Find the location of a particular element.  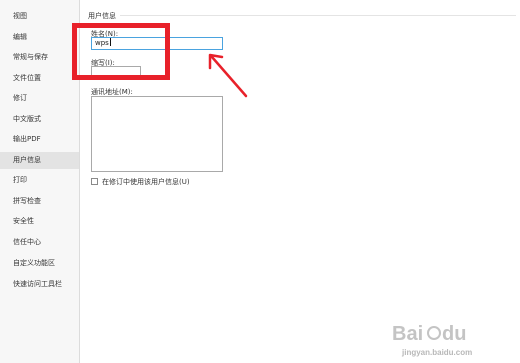

section-divider is located at coordinates (318, 15).